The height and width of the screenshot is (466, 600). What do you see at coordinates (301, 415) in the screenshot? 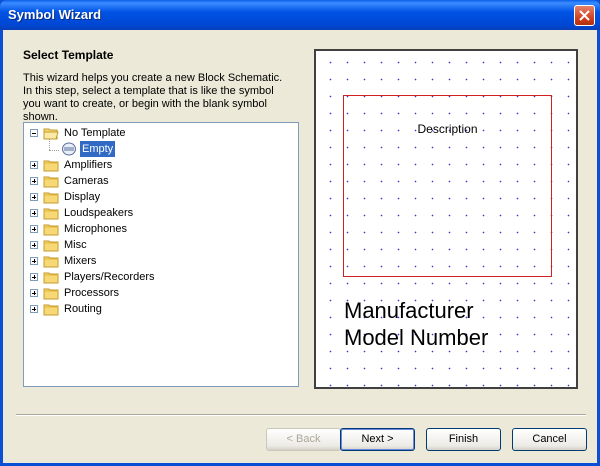
I see `button-divider` at bounding box center [301, 415].